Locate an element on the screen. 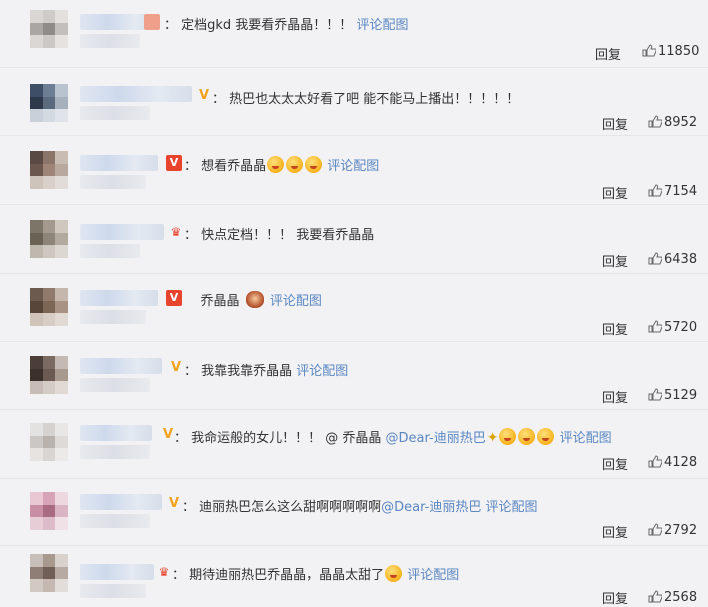  like-button: 4128 is located at coordinates (672, 462).